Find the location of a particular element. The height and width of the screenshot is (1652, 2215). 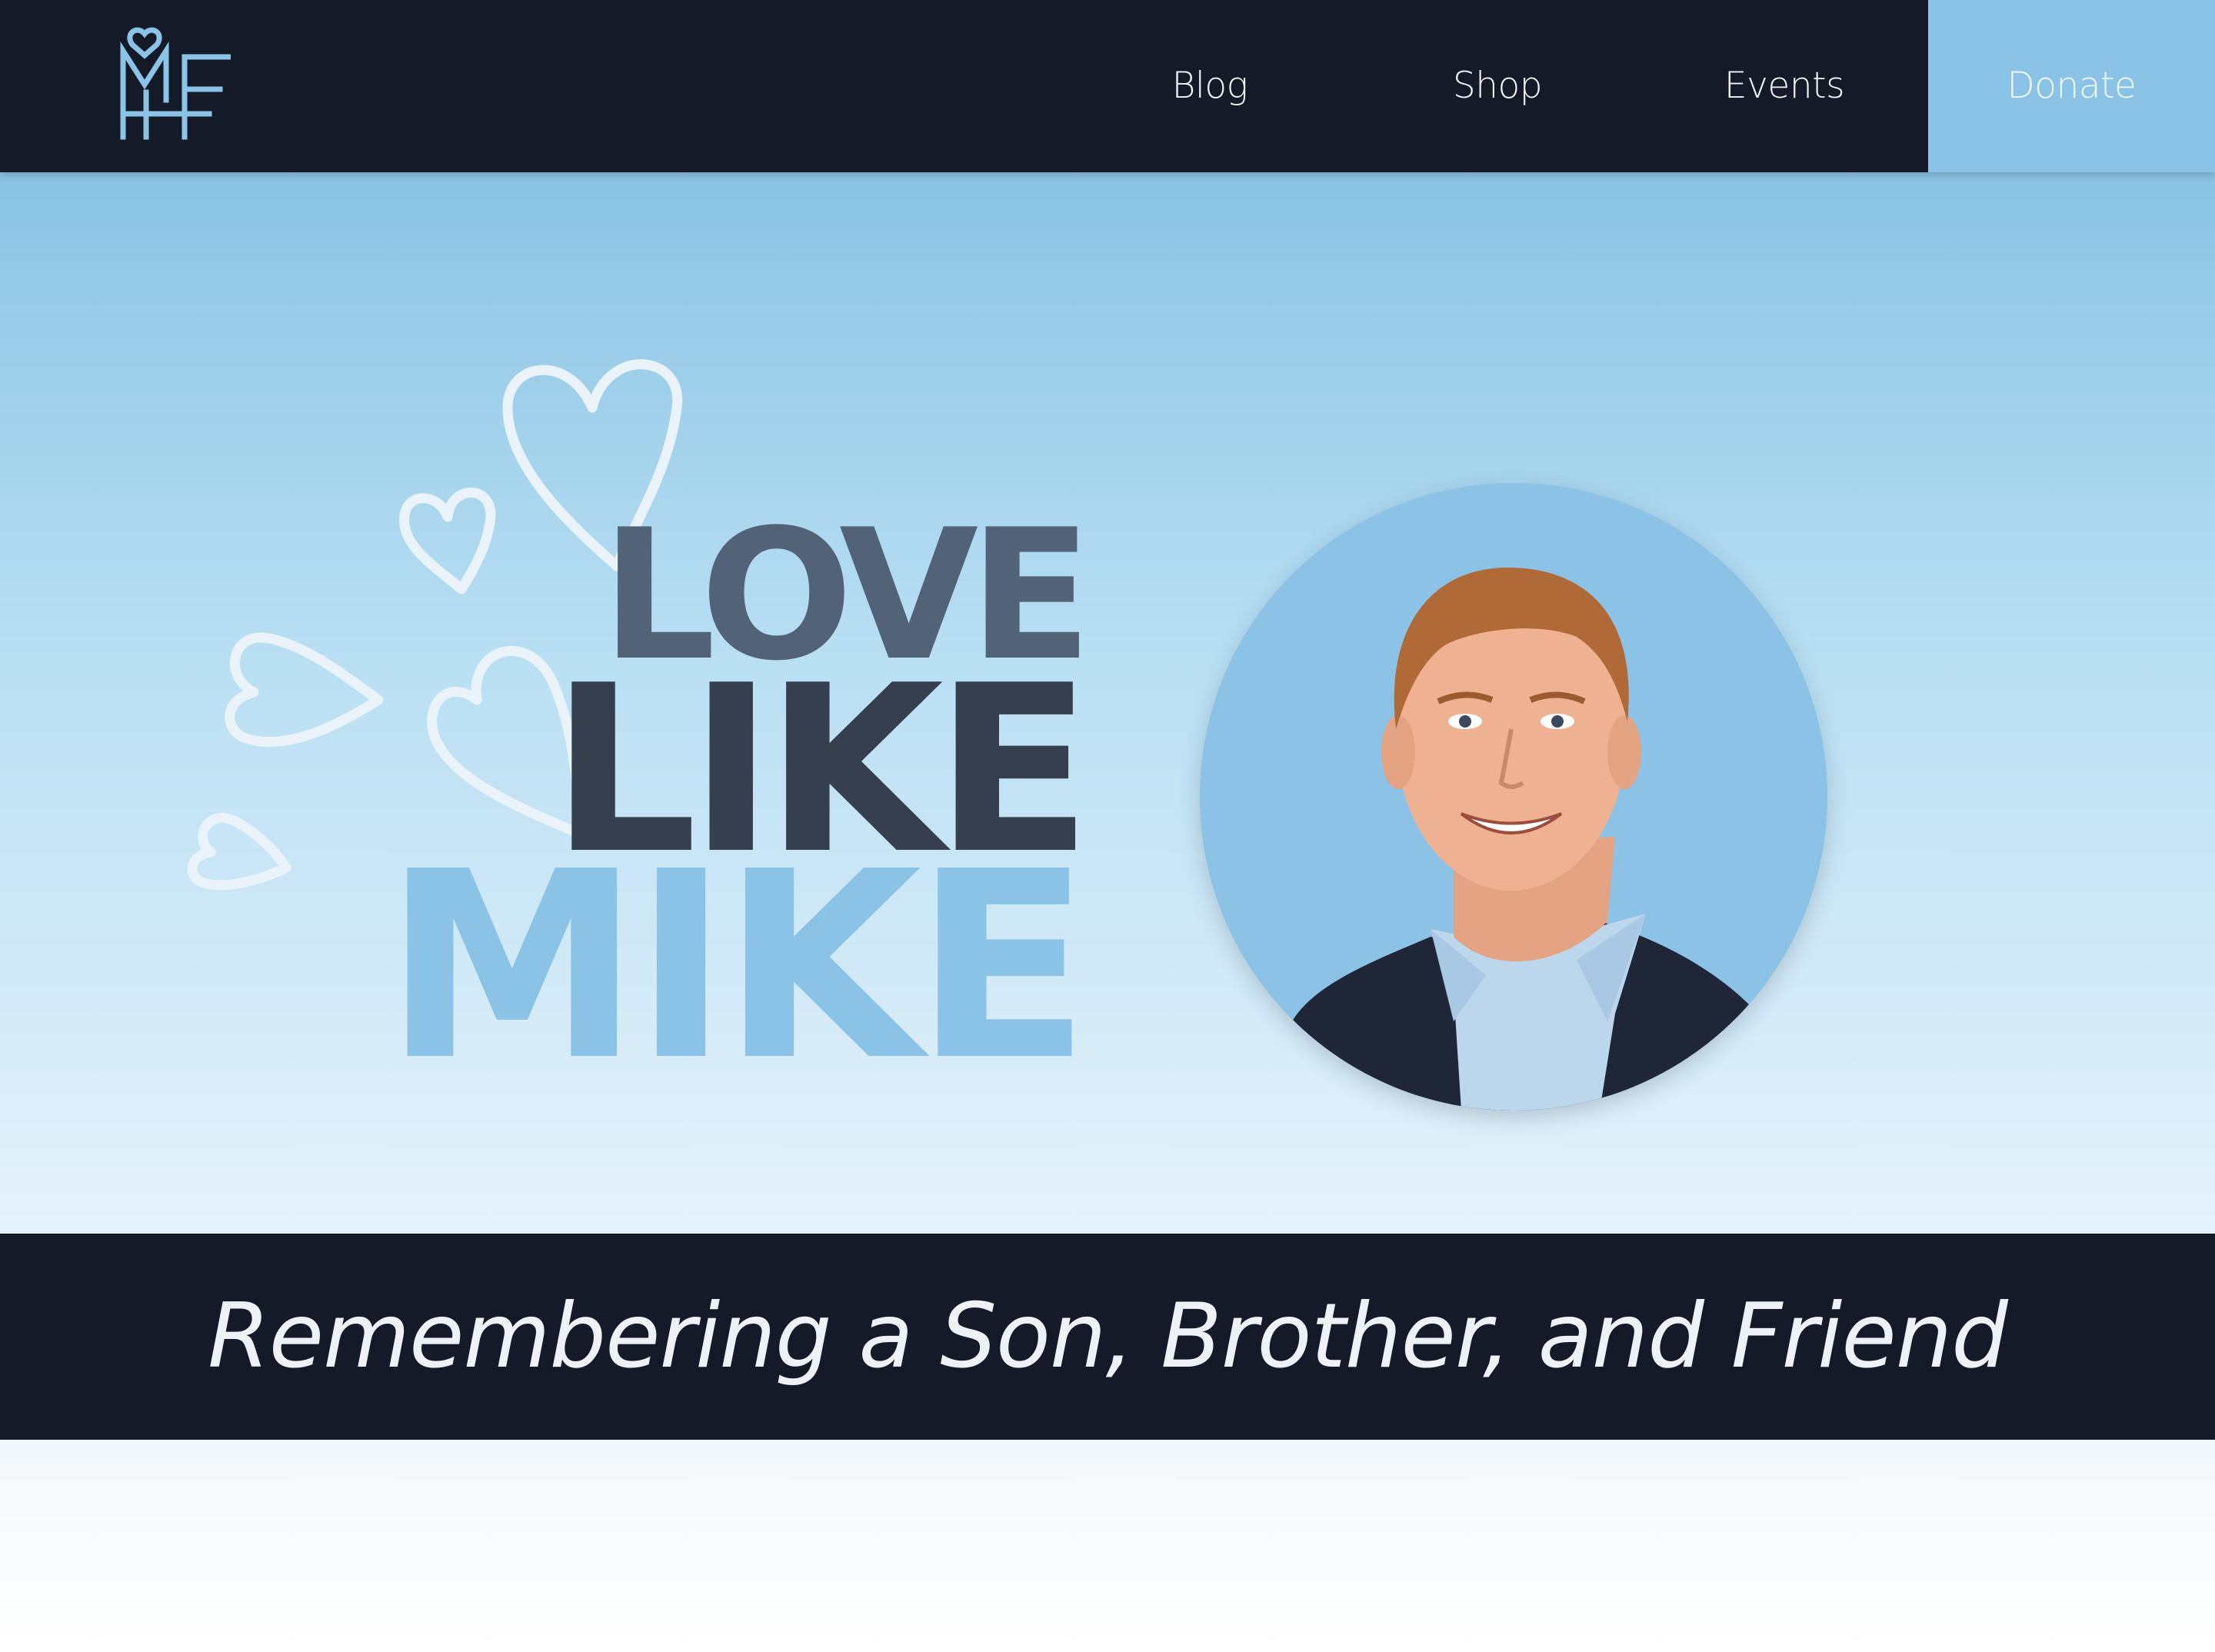

mhf-logo is located at coordinates (176, 82).